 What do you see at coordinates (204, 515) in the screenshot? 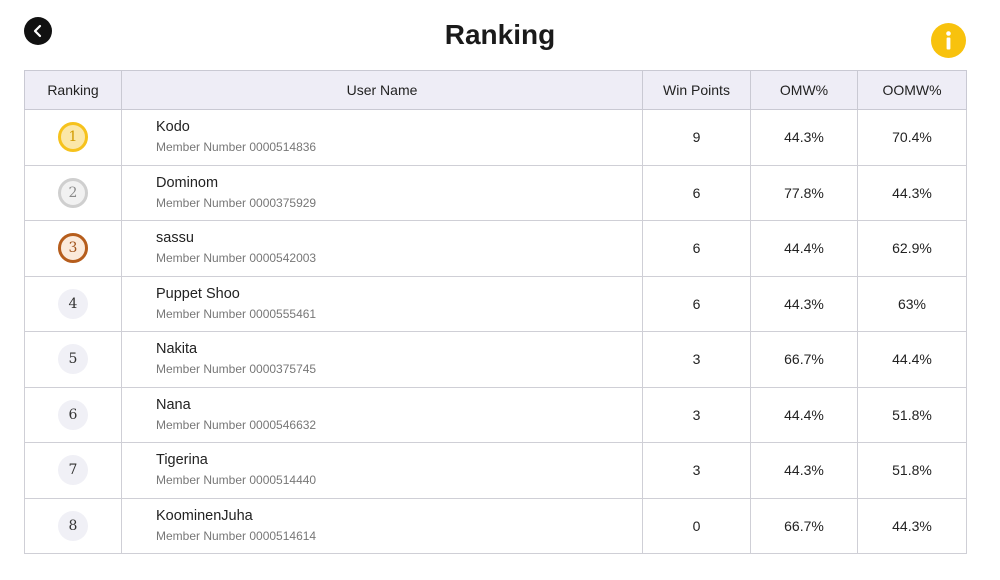
I see `user-name: KoominenJuha` at bounding box center [204, 515].